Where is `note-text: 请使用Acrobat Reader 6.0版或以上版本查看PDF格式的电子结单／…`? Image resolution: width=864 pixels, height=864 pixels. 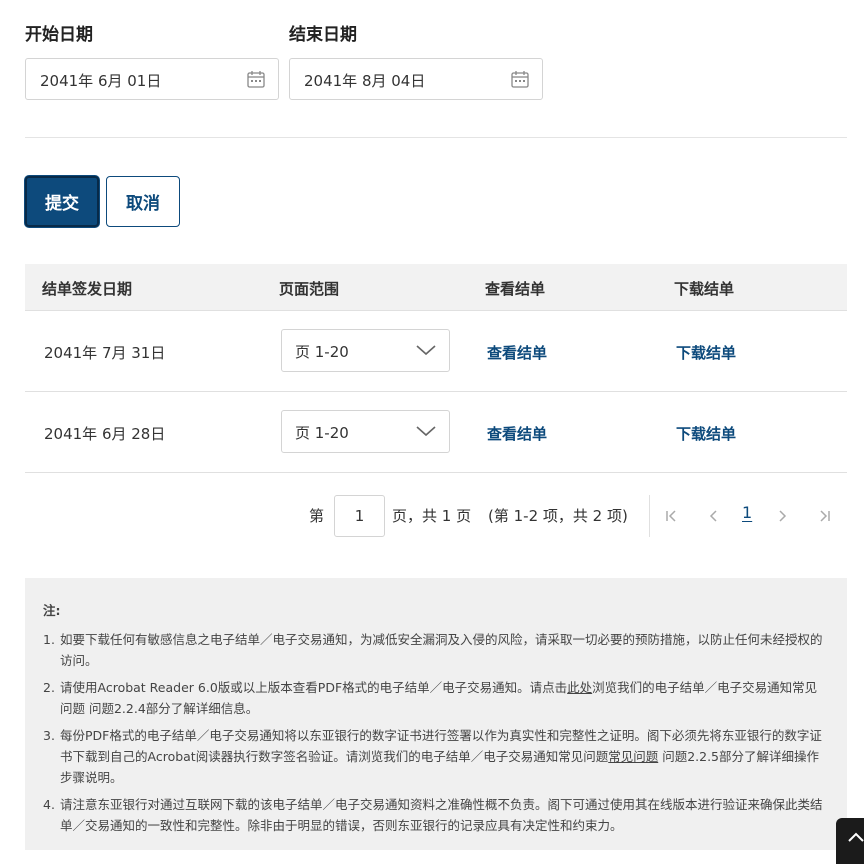 note-text: 请使用Acrobat Reader 6.0版或以上版本查看PDF格式的电子结单／… is located at coordinates (314, 687).